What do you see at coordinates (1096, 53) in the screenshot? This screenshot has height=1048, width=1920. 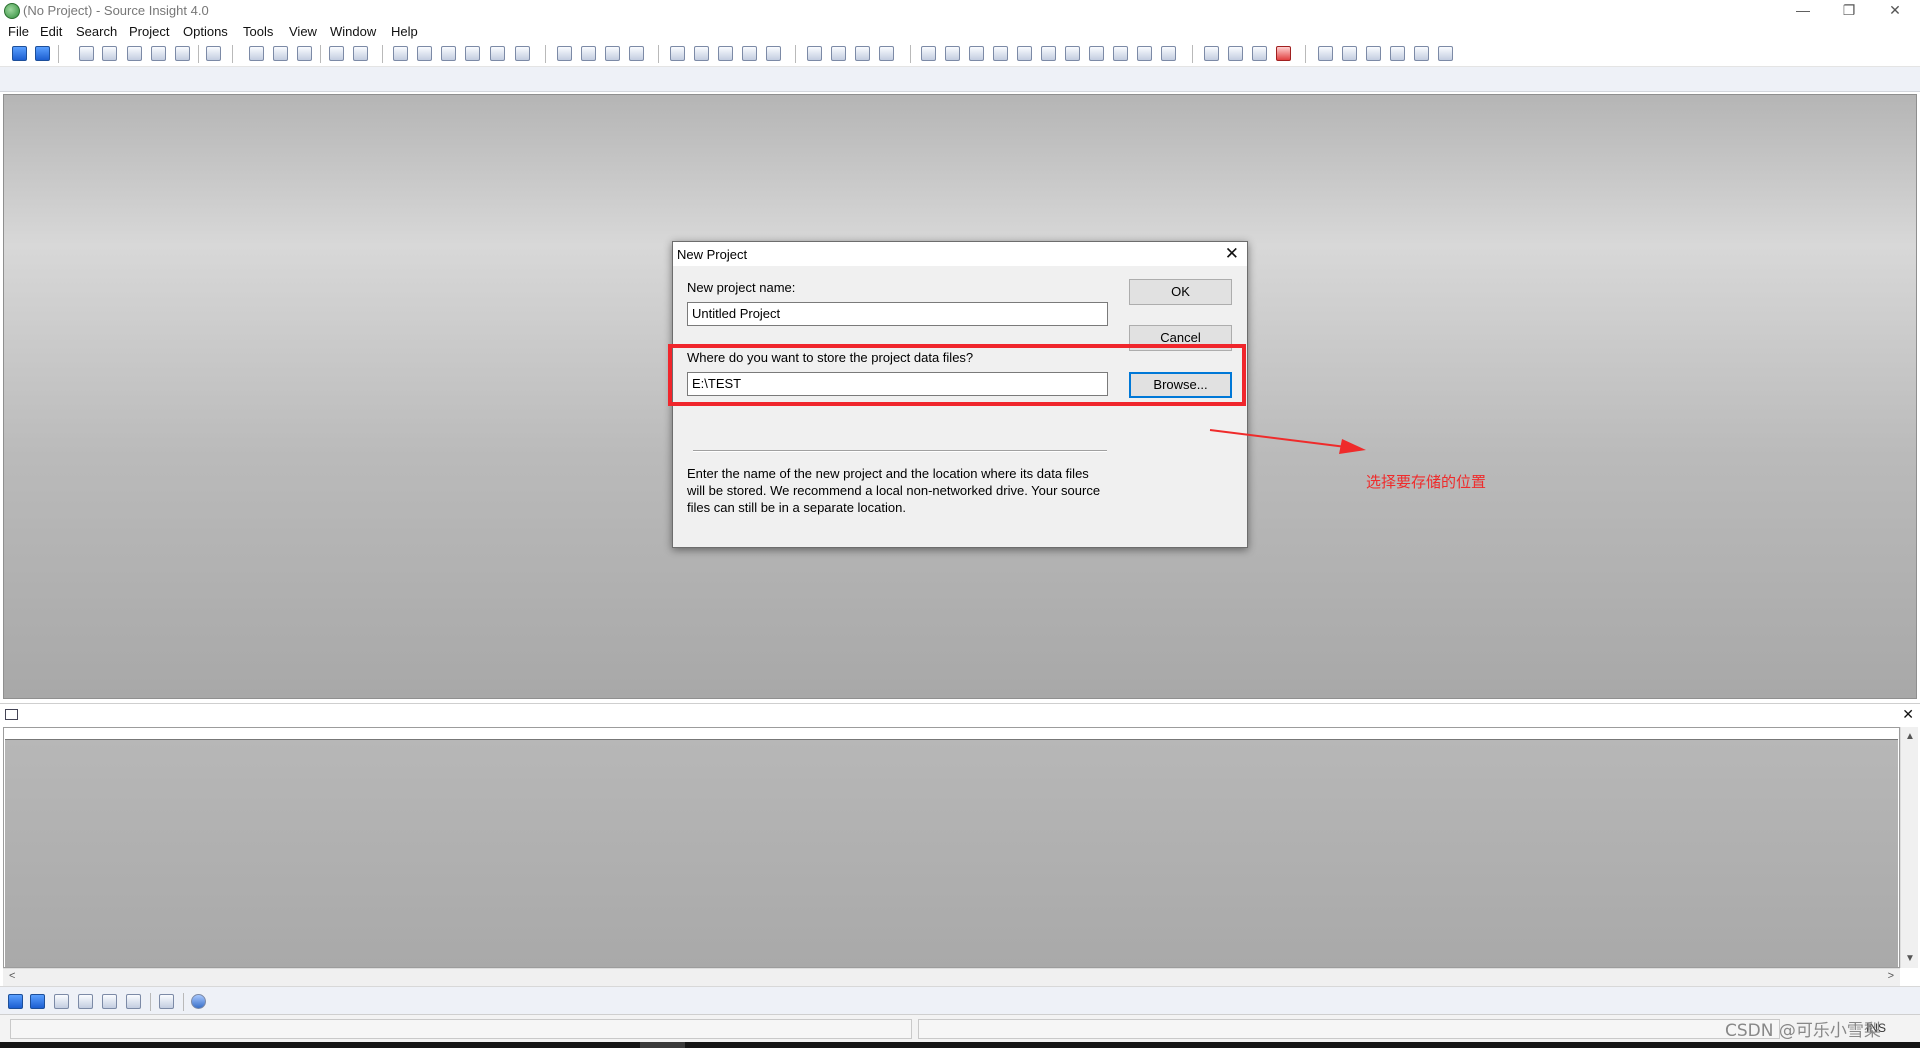 I see `home-icon` at bounding box center [1096, 53].